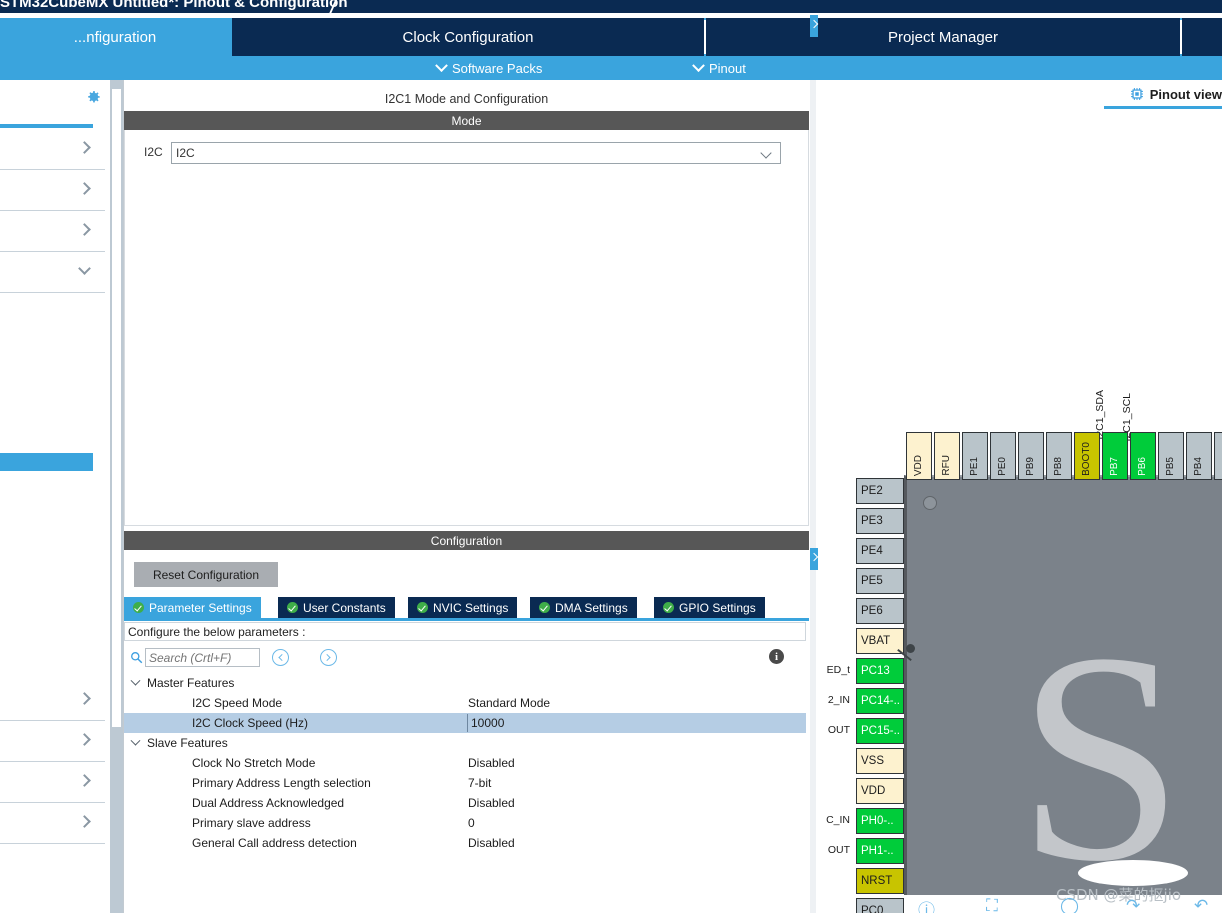 The width and height of the screenshot is (1222, 913). Describe the element at coordinates (46, 462) in the screenshot. I see `sidebar-selected-item` at that location.